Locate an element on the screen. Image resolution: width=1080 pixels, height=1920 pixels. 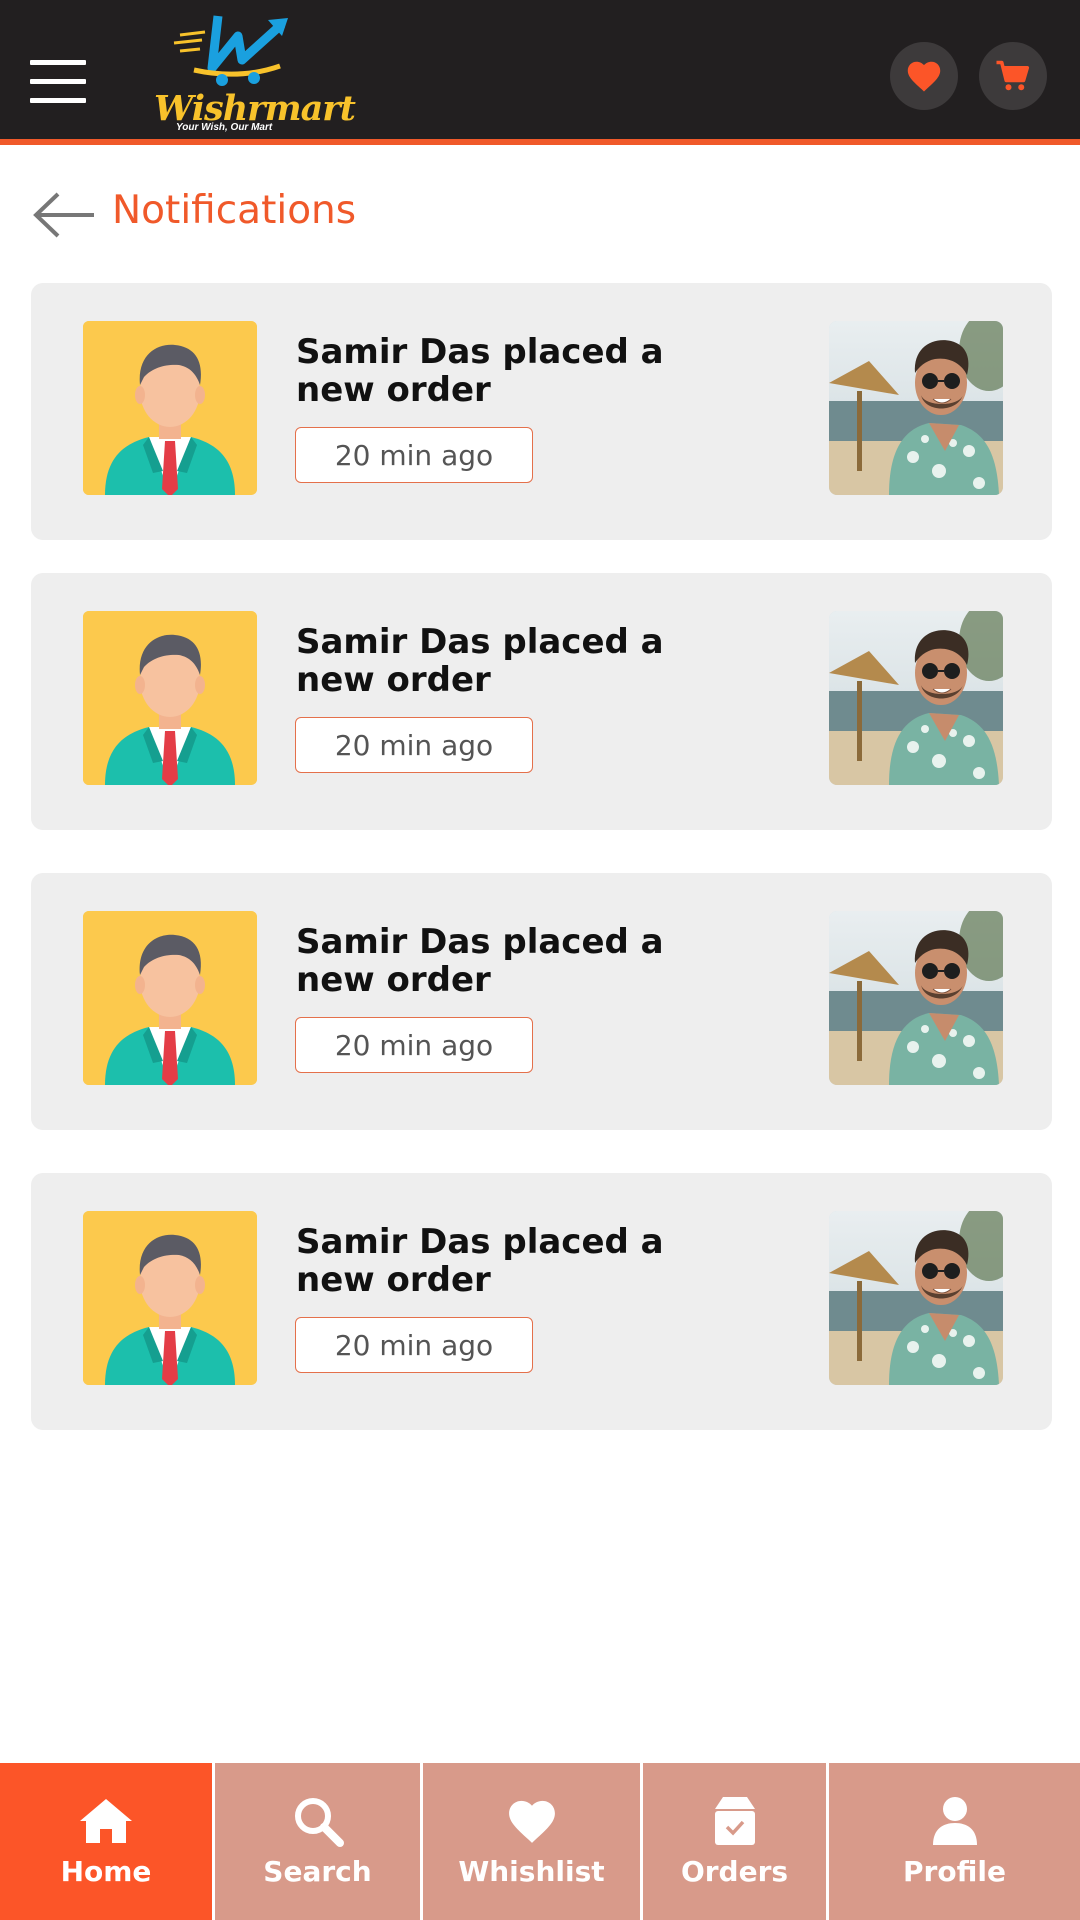
brand-logo: Wishrmart Your Wish, Our Mart is located at coordinates (253, 73).